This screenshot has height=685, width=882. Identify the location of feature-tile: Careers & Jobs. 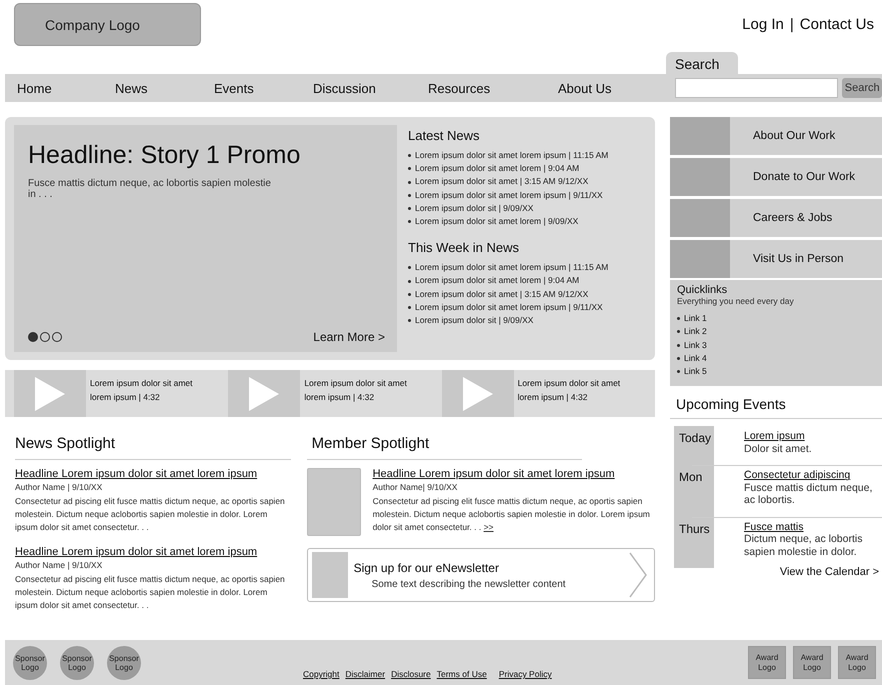
(776, 218).